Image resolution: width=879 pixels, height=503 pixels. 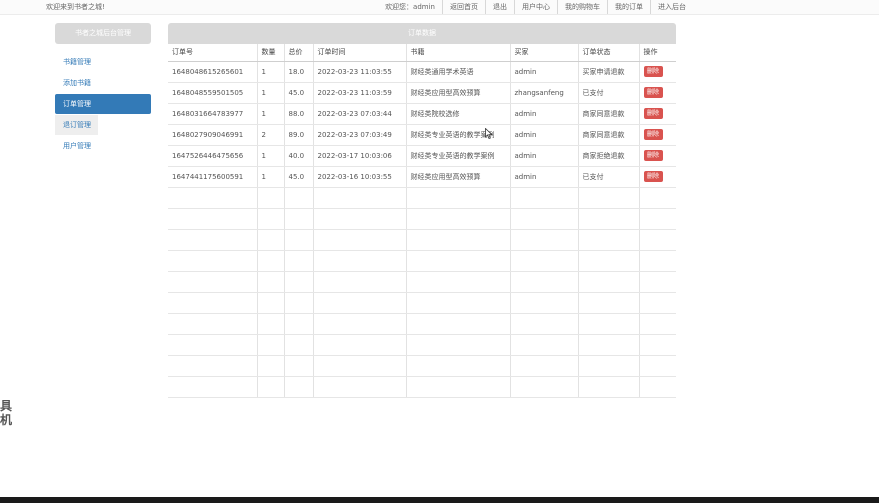 I want to click on cart-link: 我的购物车, so click(x=582, y=7).